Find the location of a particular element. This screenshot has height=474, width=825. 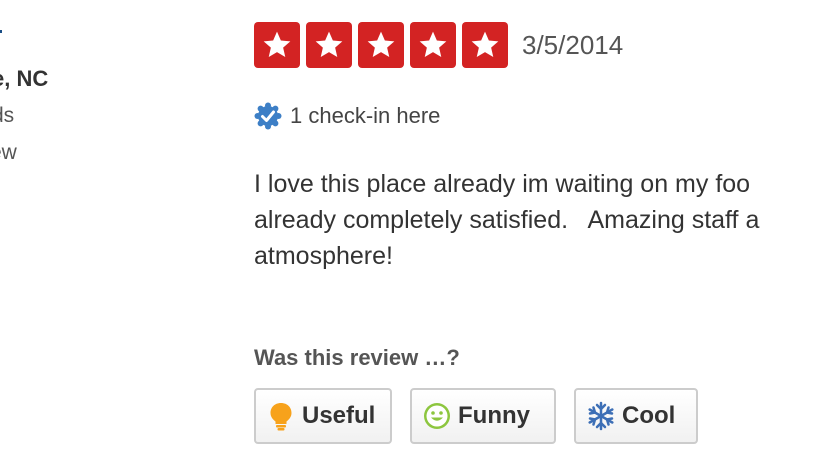

checkin-info: 1 check-in here is located at coordinates (347, 116).